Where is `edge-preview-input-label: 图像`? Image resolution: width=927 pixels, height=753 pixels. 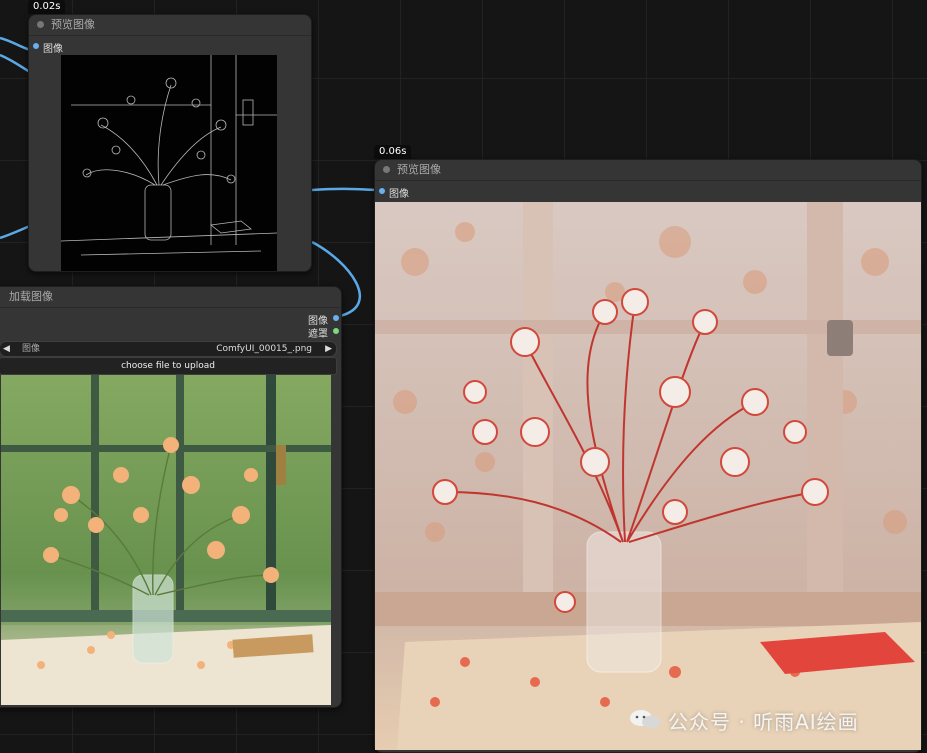 edge-preview-input-label: 图像 is located at coordinates (53, 49).